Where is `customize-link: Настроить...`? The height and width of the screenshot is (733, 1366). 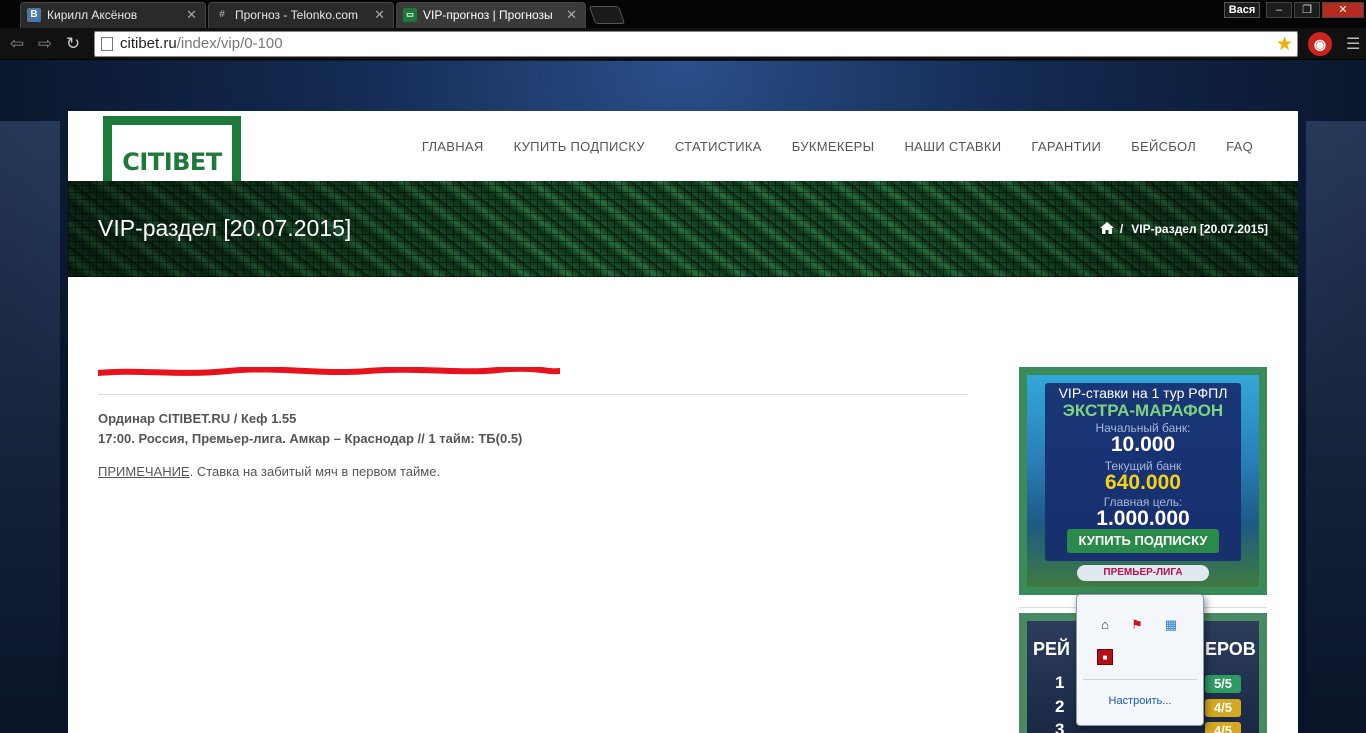
customize-link: Настроить... is located at coordinates (1140, 701).